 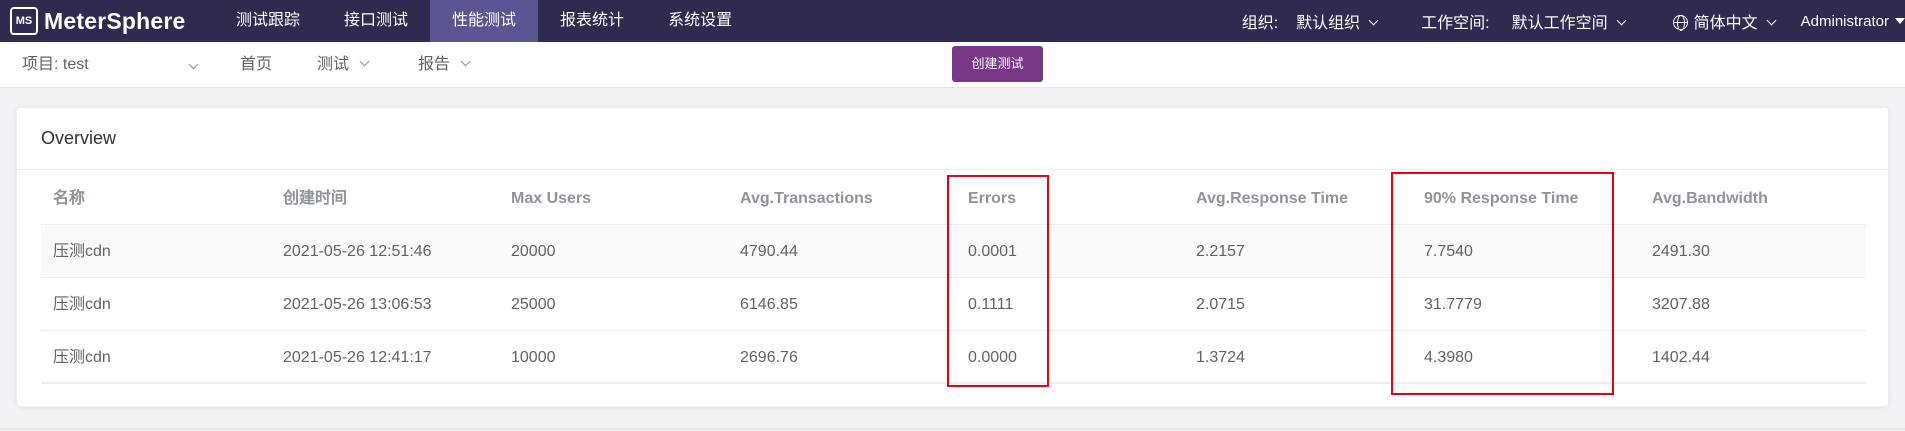 I want to click on table-cell: 2021-05-26 12:41:17, so click(x=357, y=357).